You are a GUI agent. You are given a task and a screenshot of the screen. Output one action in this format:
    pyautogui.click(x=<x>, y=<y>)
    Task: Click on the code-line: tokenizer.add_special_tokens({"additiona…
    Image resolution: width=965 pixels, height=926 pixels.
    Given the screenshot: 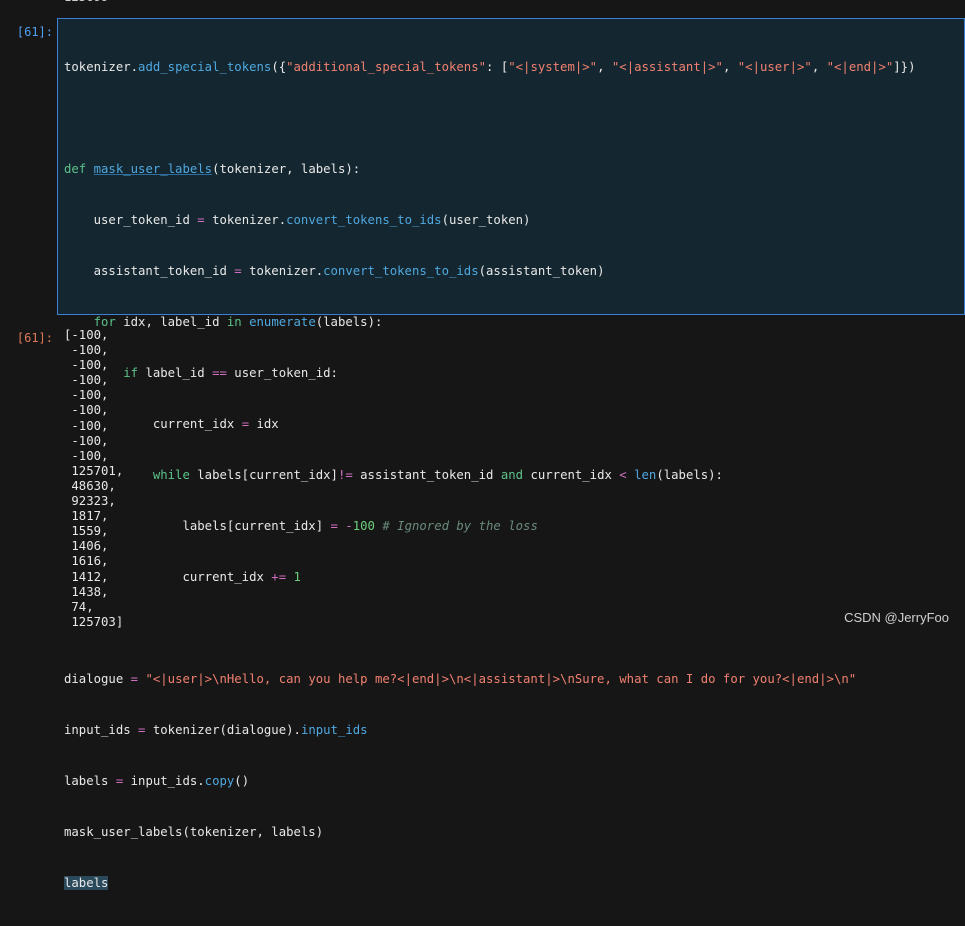 What is the action you would take?
    pyautogui.click(x=490, y=67)
    